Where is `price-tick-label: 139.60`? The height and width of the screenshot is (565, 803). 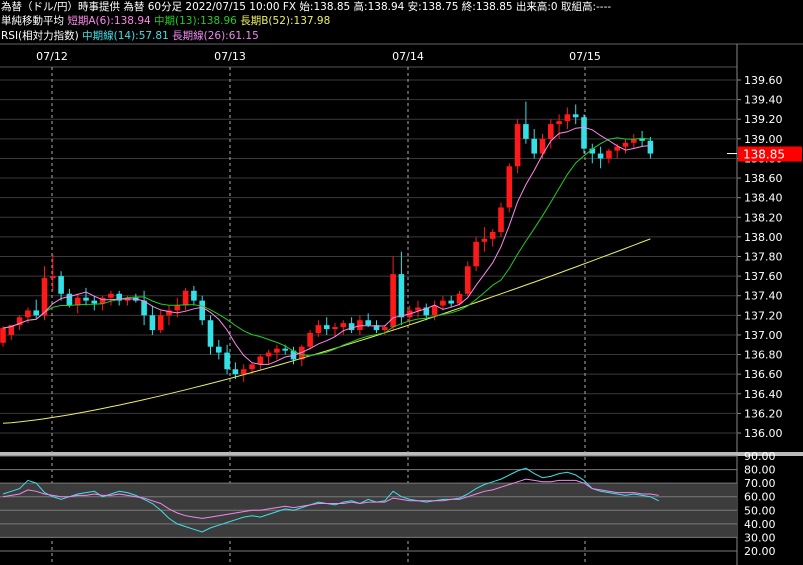 price-tick-label: 139.60 is located at coordinates (763, 80).